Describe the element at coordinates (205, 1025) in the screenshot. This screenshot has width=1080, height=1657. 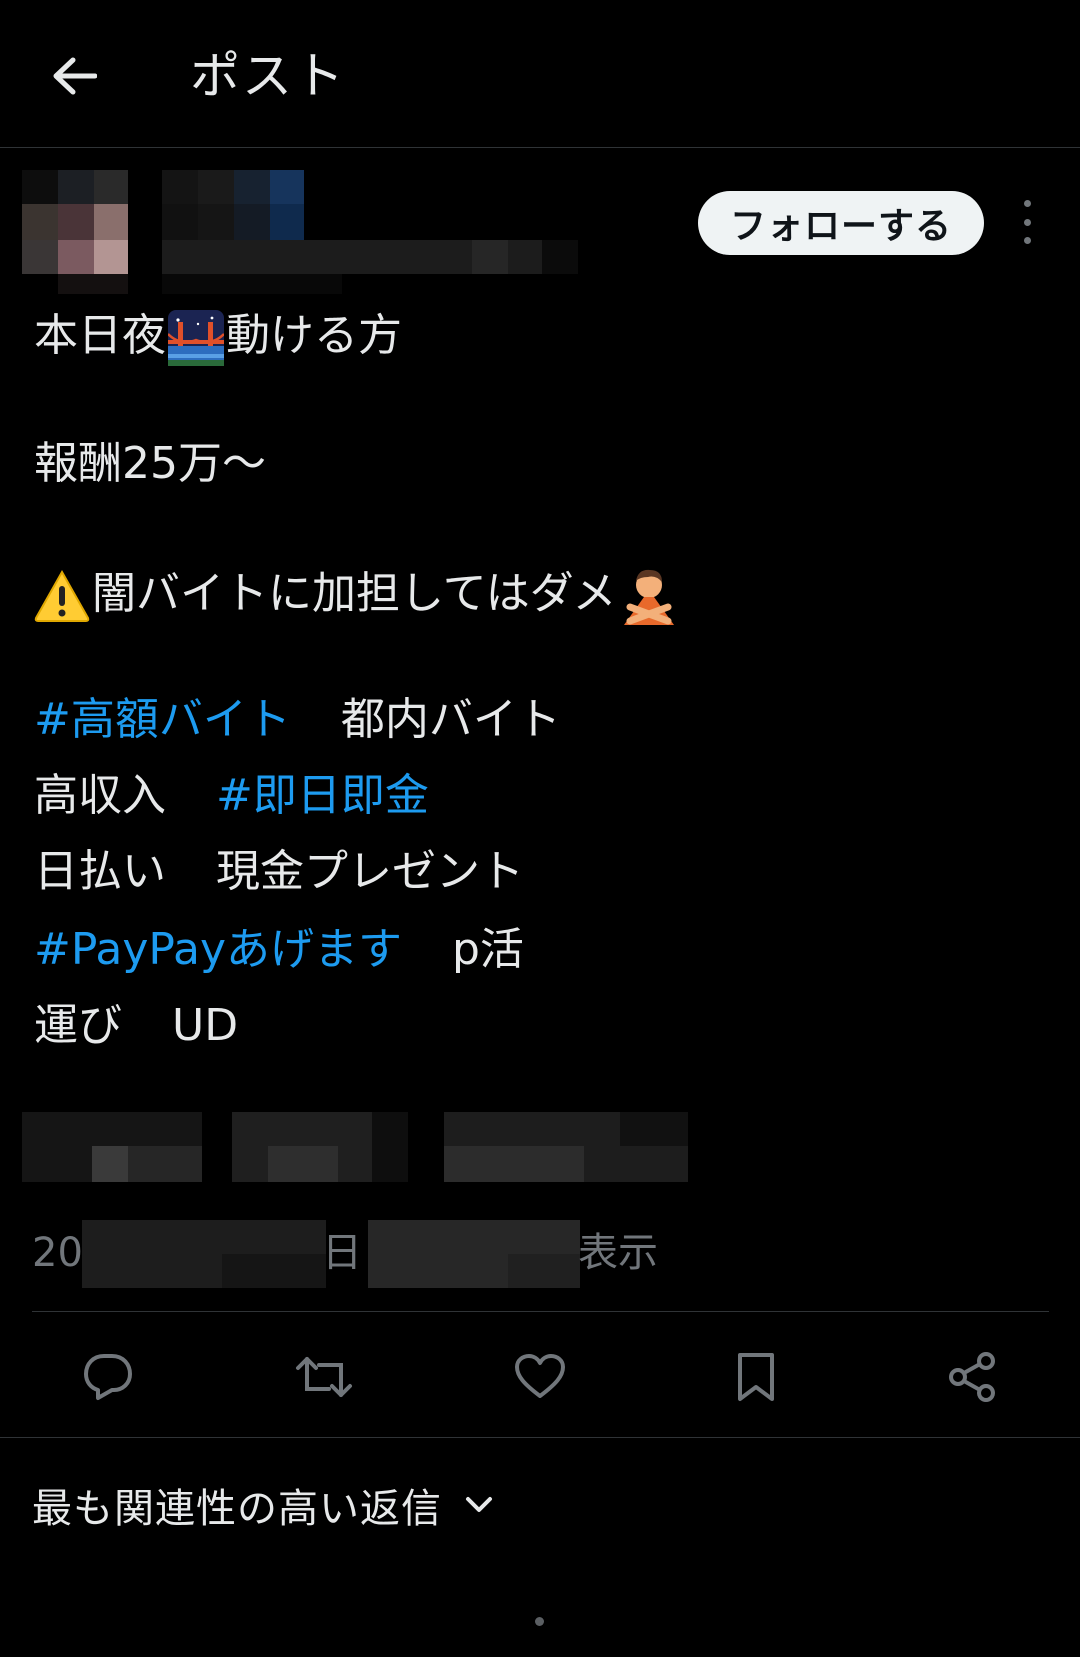
I see `post-text-segment: UD` at that location.